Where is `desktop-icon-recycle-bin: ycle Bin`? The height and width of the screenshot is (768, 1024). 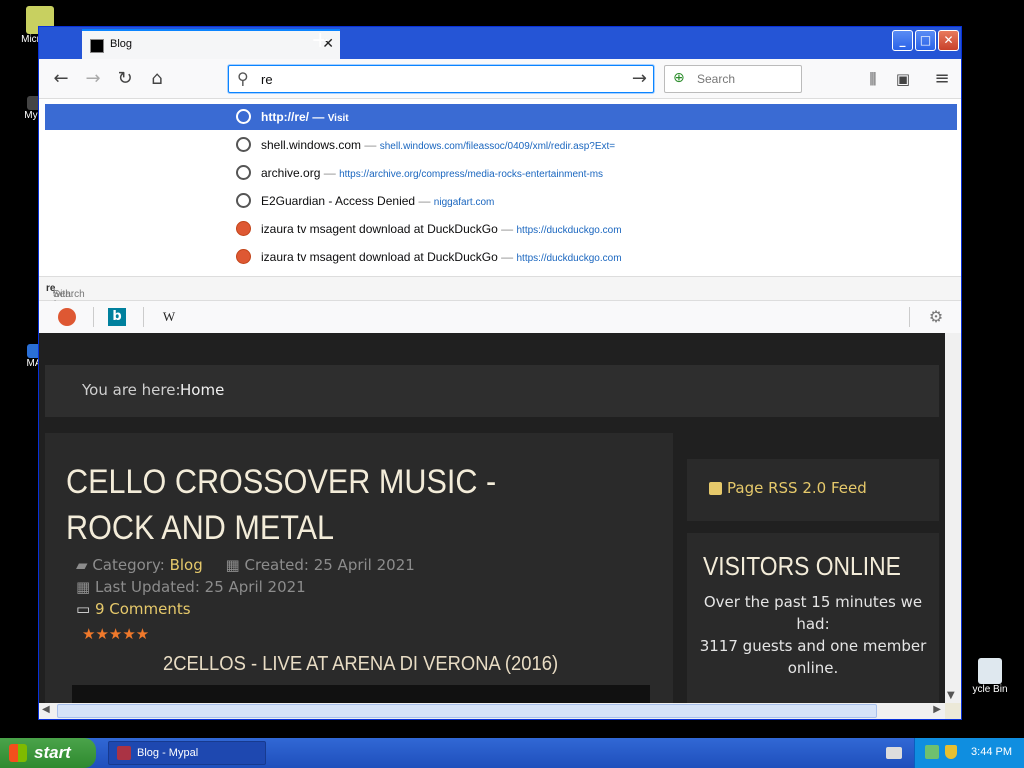
desktop-icon-recycle-bin: ycle Bin is located at coordinates (990, 676).